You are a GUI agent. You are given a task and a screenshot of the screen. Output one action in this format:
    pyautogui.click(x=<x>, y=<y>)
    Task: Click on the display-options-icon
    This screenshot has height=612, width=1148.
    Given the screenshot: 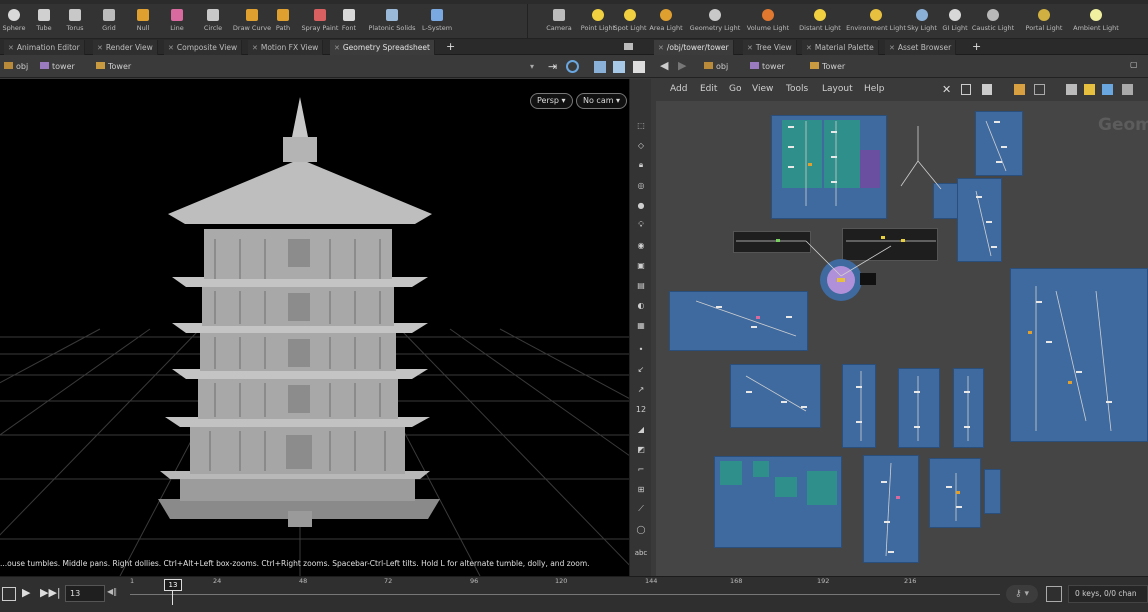 What is the action you would take?
    pyautogui.click(x=600, y=67)
    